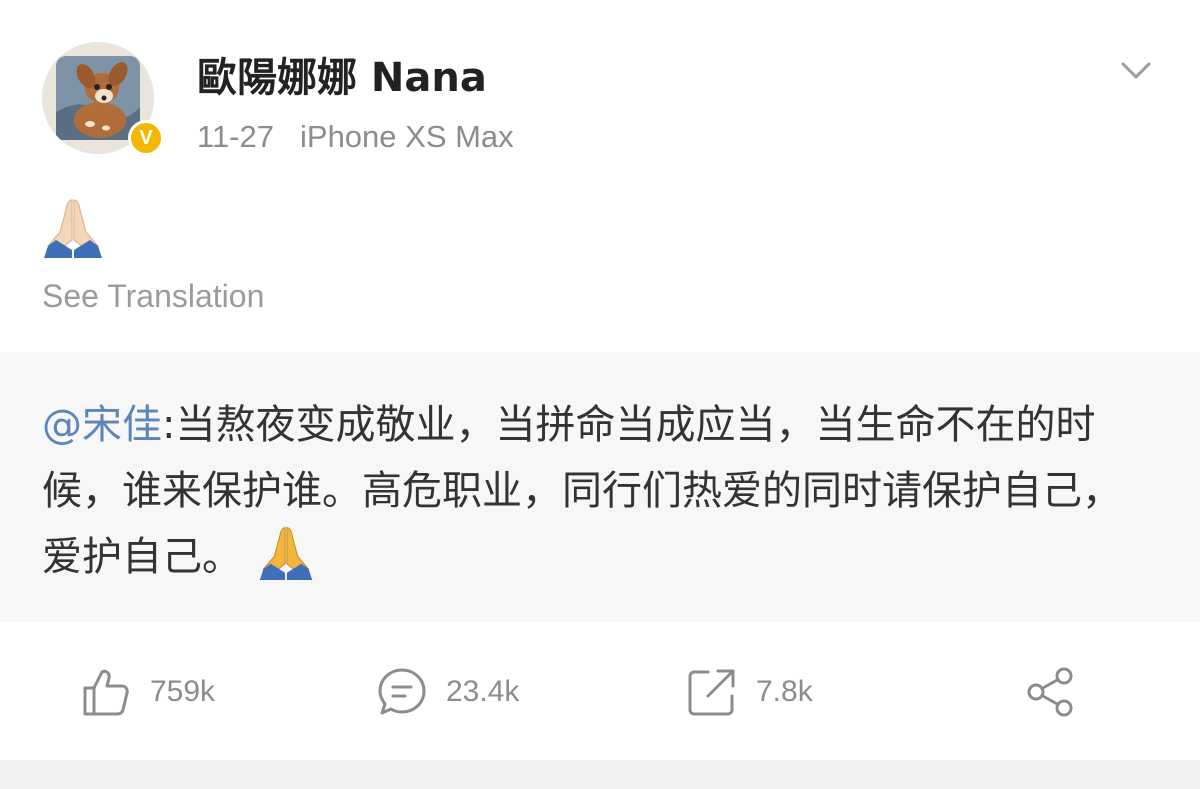  I want to click on share-icon, so click(1050, 692).